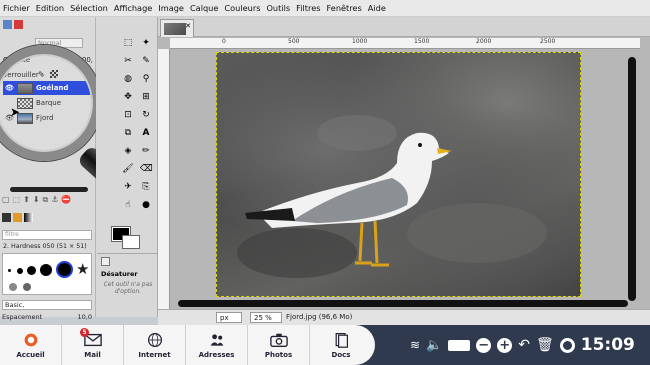 Image resolution: width=650 pixels, height=365 pixels. I want to click on system-tray: ≋ 🔈 − + ↶ 🗑 15:09, so click(522, 345).